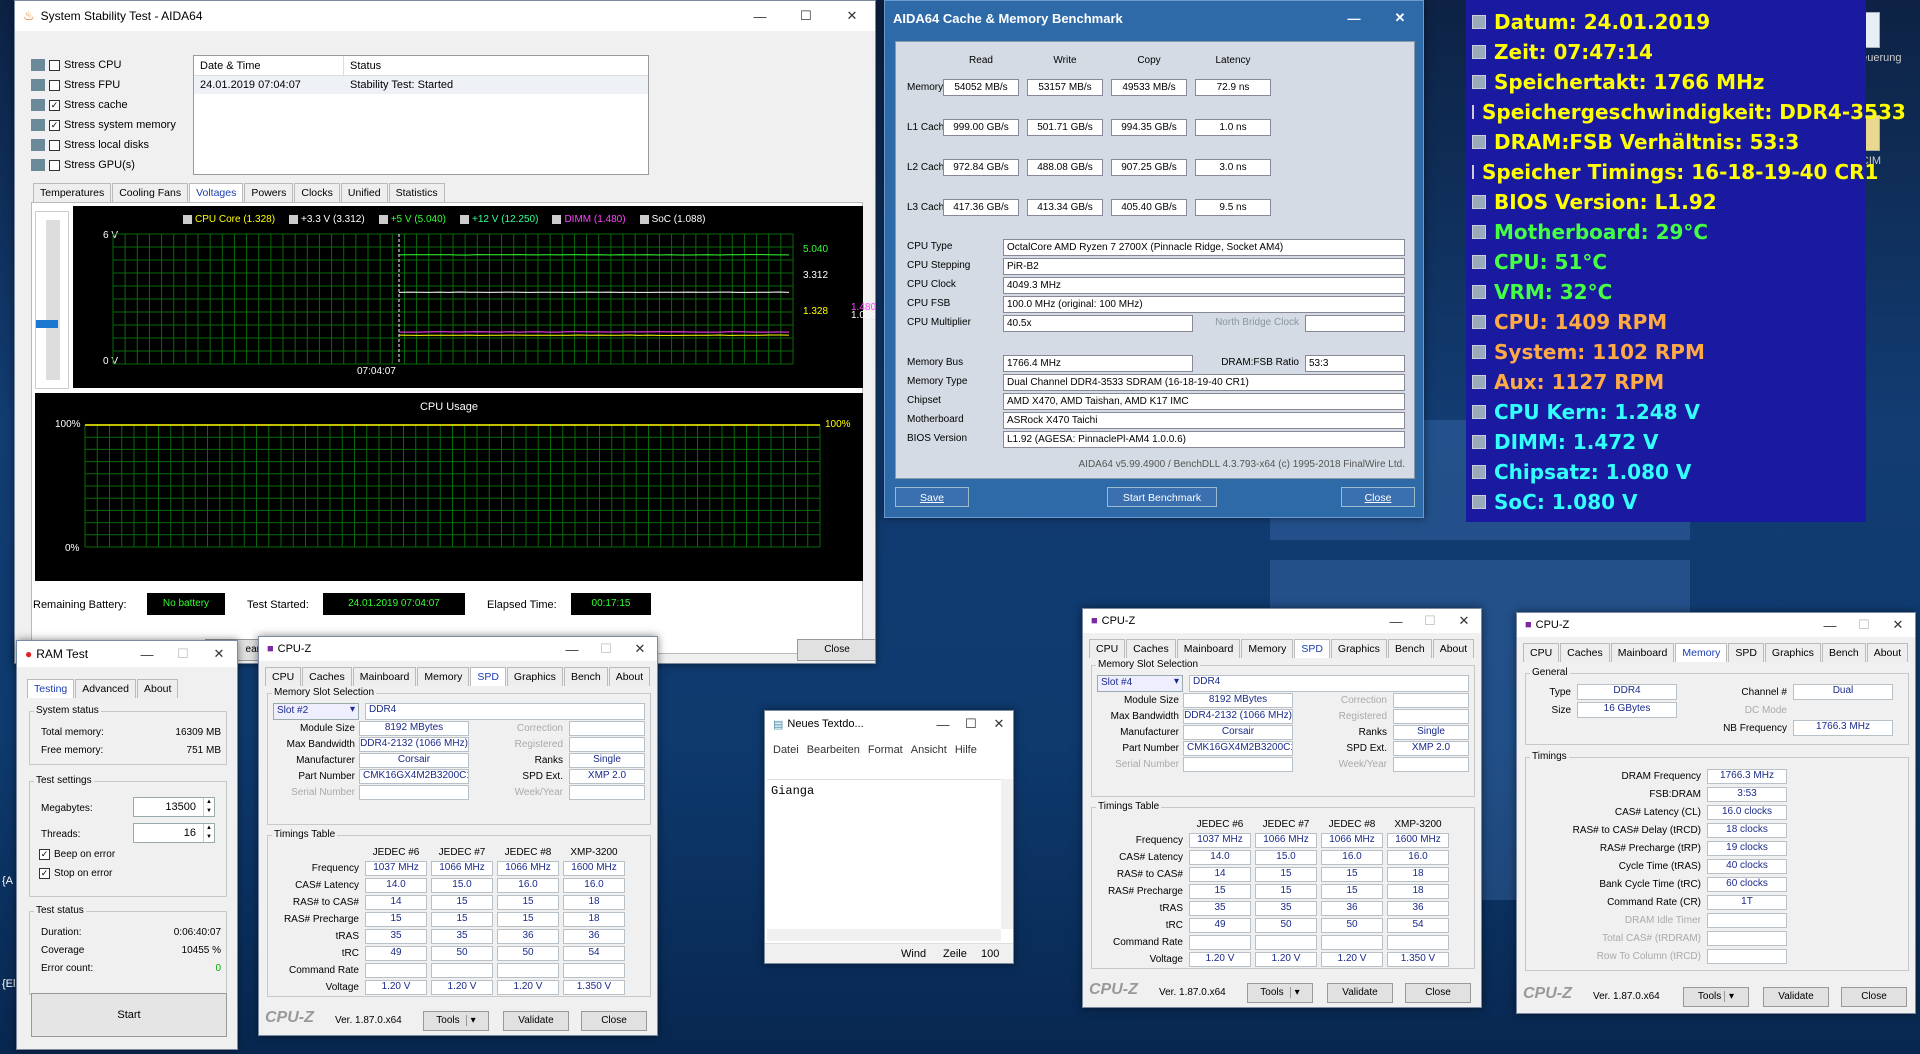  What do you see at coordinates (316, 711) in the screenshot?
I see `slot-select: Slot #2 ▾` at bounding box center [316, 711].